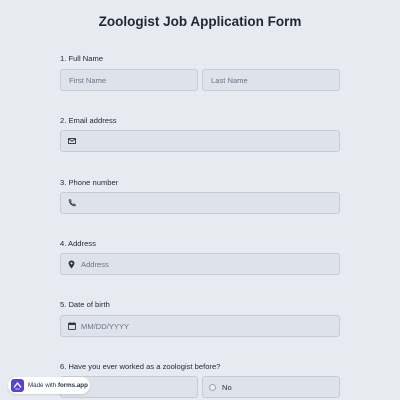 This screenshot has height=400, width=400. Describe the element at coordinates (227, 387) in the screenshot. I see `no-option-label: No` at that location.